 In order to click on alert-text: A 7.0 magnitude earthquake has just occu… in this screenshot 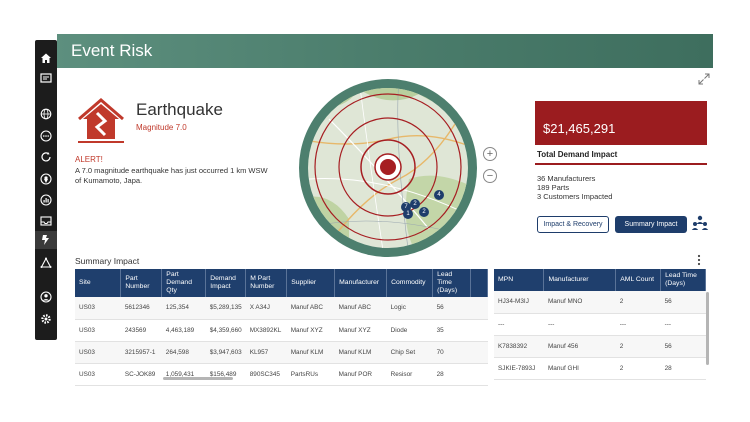, I will do `click(171, 175)`.